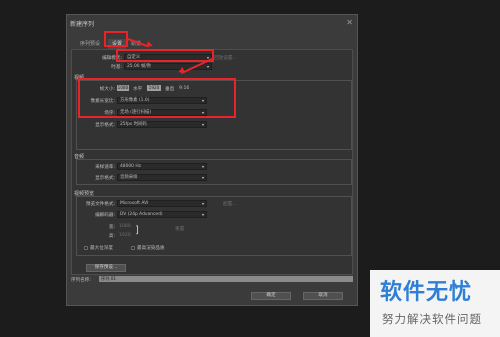  What do you see at coordinates (141, 214) in the screenshot?
I see `codec-value: DV (24p Advanced)` at bounding box center [141, 214].